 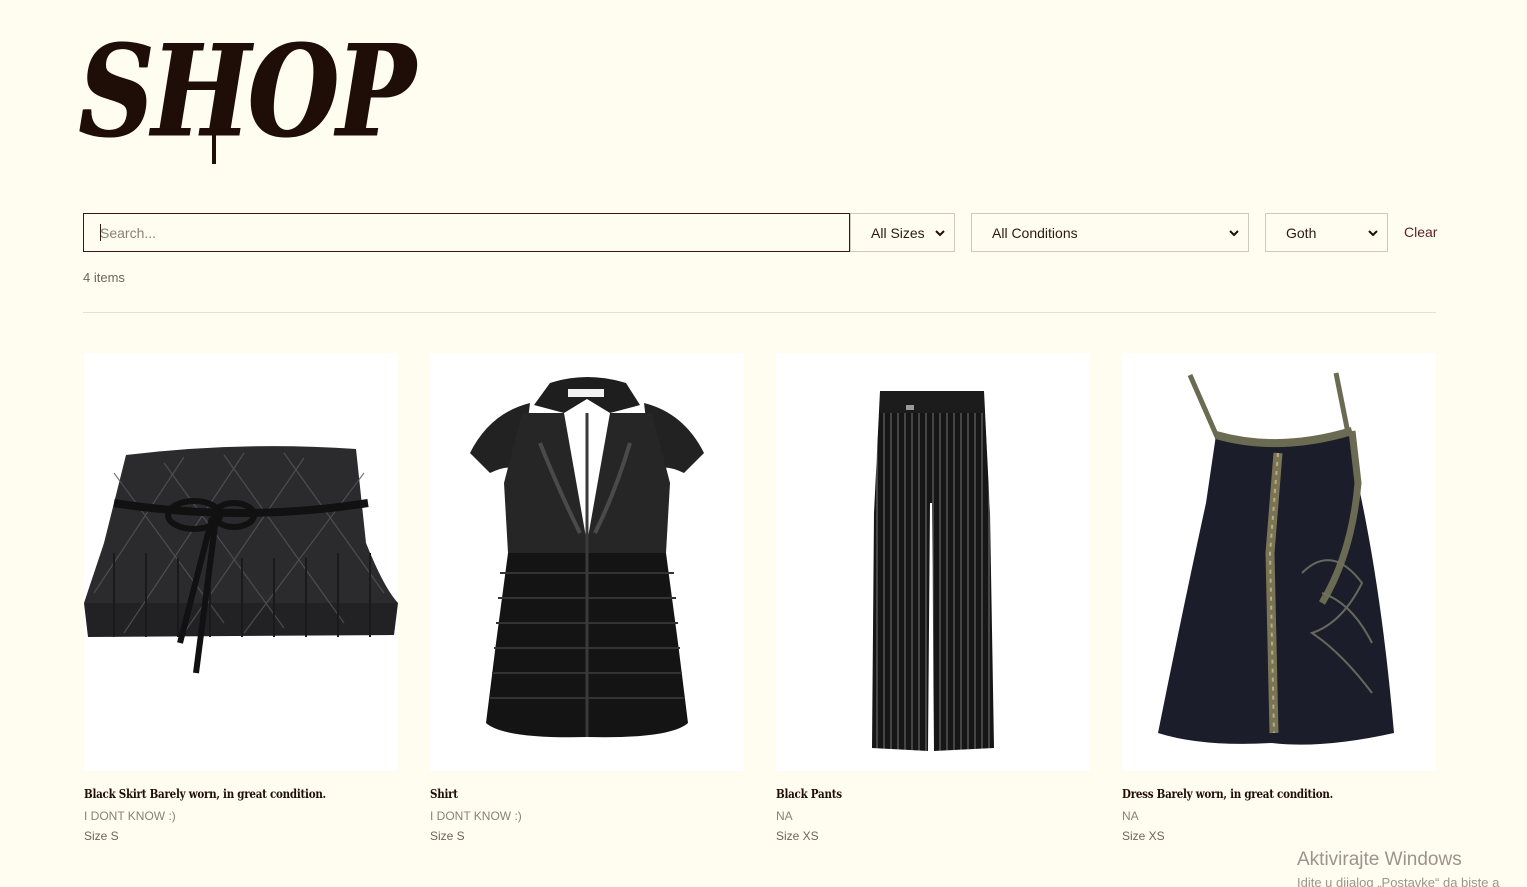 I want to click on shirt-image, so click(x=587, y=557).